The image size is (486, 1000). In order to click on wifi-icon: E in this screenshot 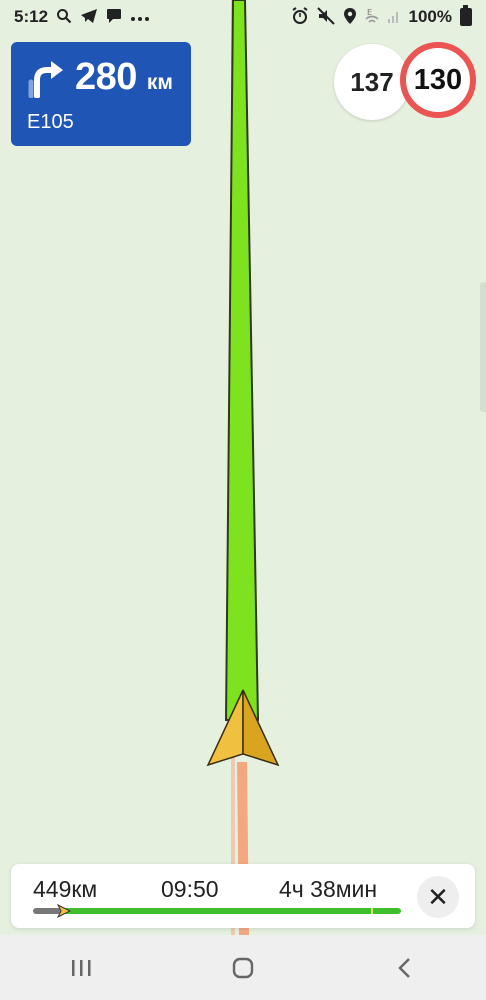, I will do `click(372, 17)`.